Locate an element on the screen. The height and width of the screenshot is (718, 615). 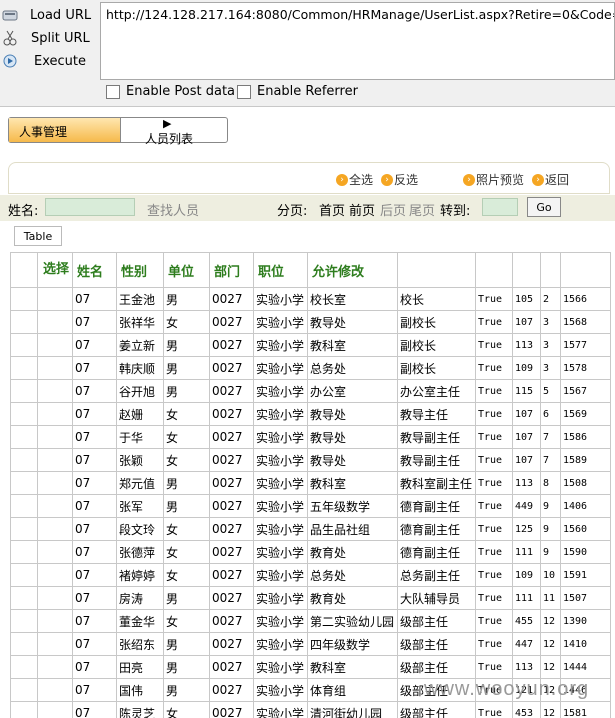
cell-name: 姜立新 is located at coordinates (140, 345).